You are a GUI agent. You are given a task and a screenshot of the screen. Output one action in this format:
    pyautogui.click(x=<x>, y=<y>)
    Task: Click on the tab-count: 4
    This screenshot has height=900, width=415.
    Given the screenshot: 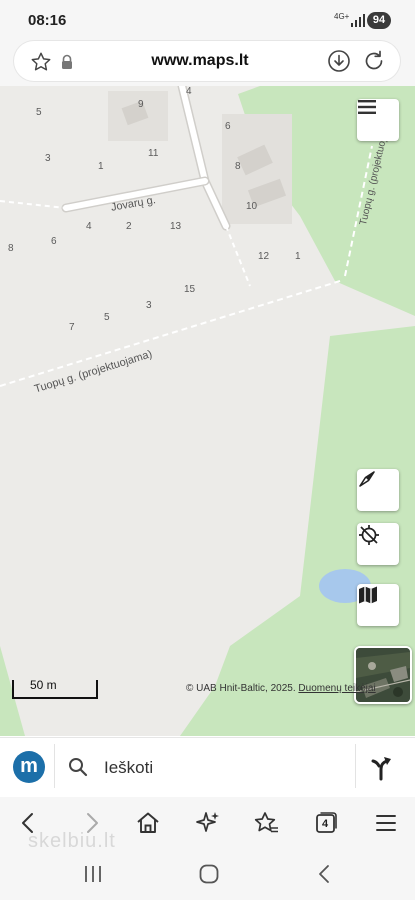 What is the action you would take?
    pyautogui.click(x=325, y=824)
    